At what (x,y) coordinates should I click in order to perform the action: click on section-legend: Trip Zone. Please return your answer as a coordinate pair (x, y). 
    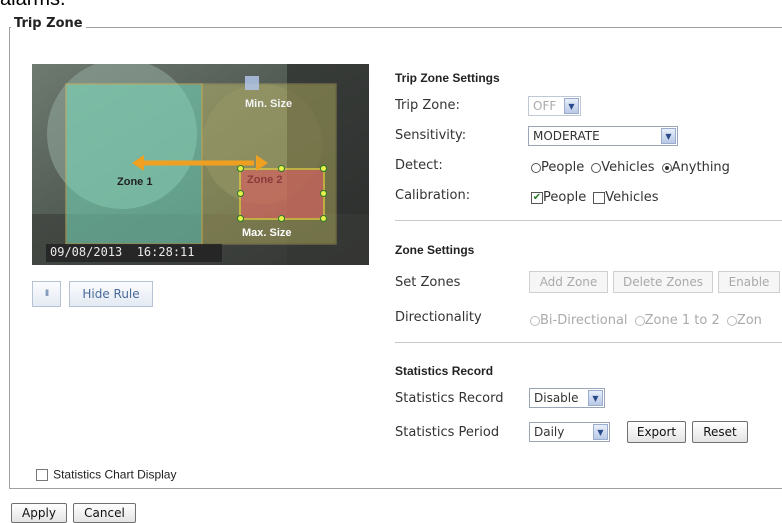
    Looking at the image, I should click on (48, 23).